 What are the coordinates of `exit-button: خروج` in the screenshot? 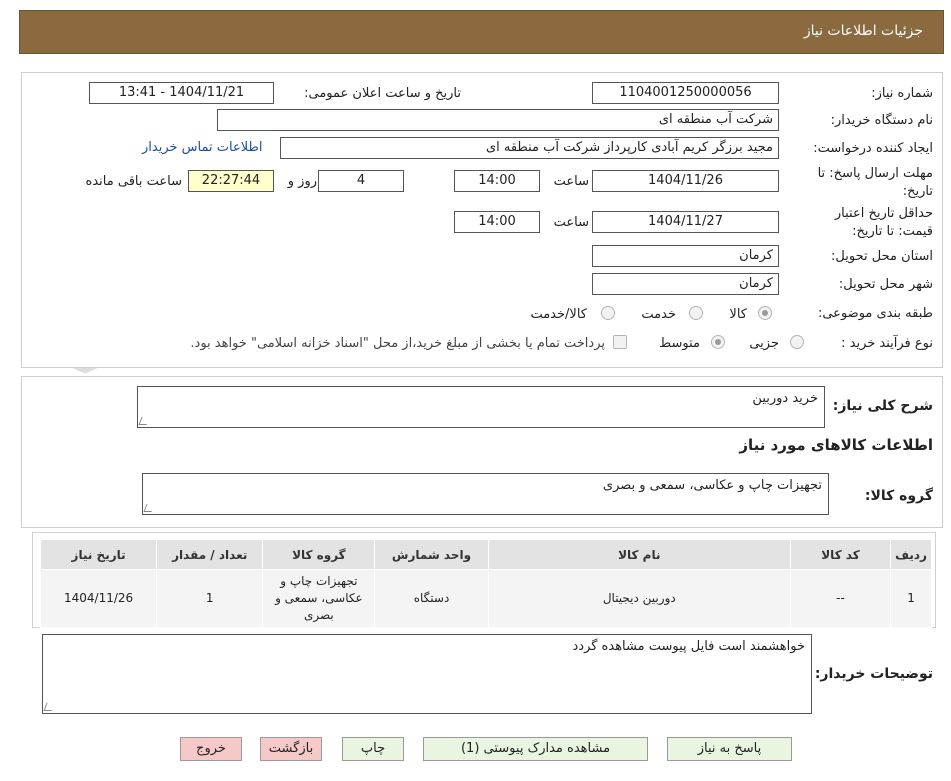 It's located at (211, 749).